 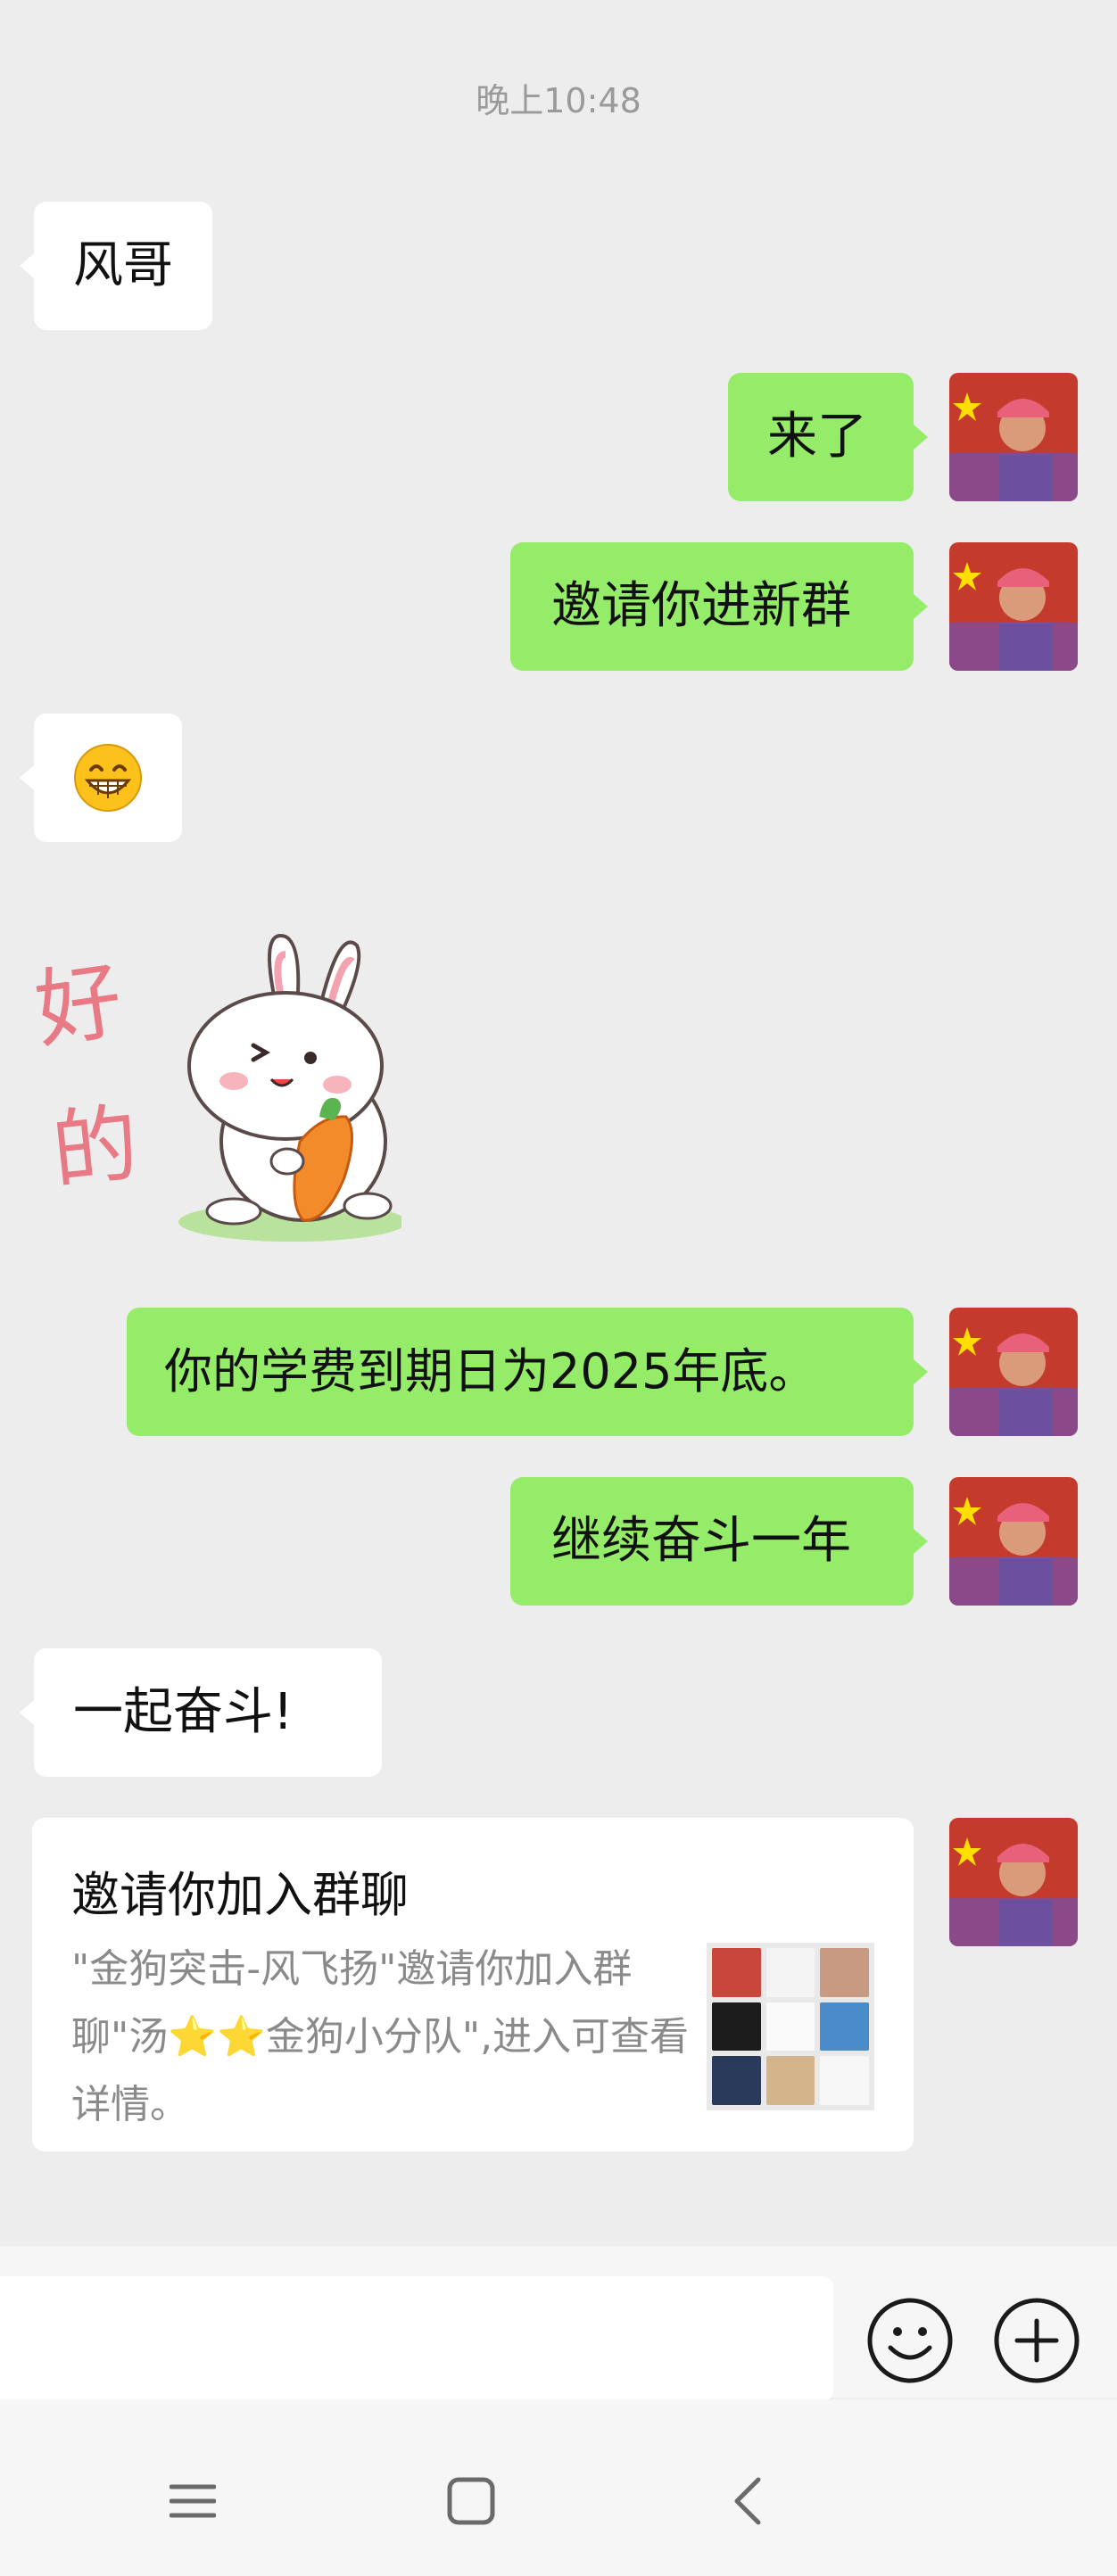 I want to click on message-text: 来了, so click(x=817, y=437).